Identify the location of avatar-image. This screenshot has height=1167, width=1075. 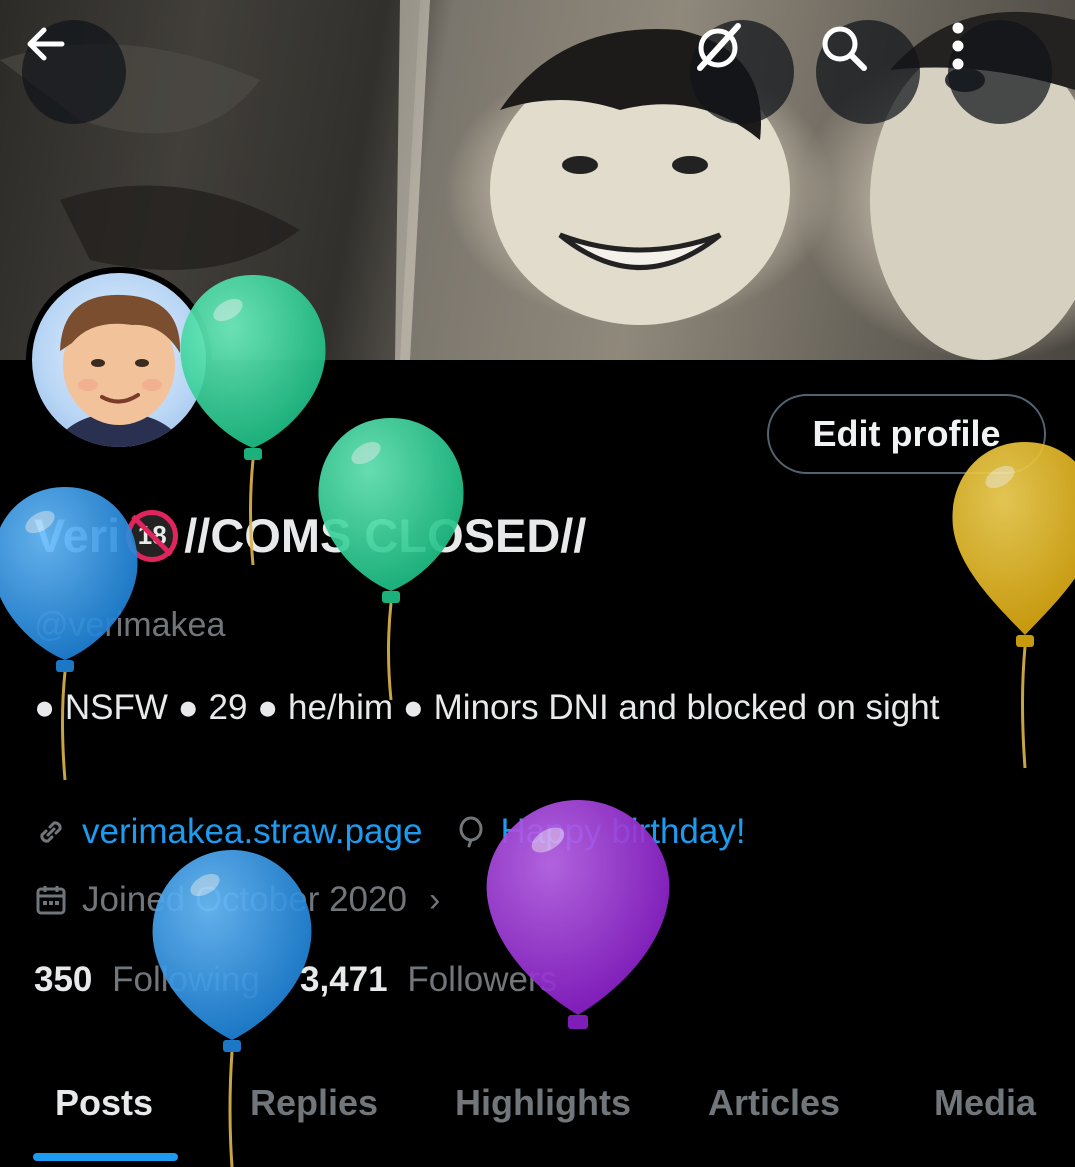
(119, 360).